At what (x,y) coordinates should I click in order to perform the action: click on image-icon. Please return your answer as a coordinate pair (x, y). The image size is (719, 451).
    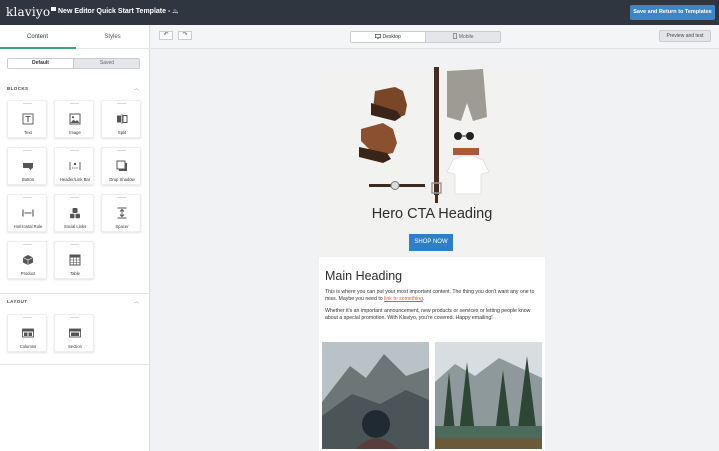
    Looking at the image, I should click on (75, 119).